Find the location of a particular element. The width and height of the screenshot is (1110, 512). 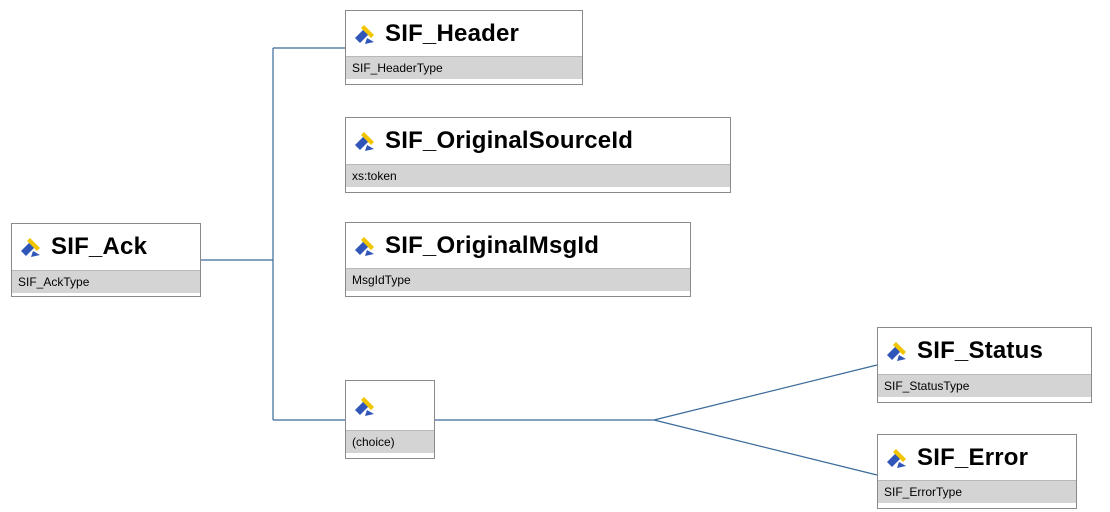

element-header: SIF_Ack is located at coordinates (106, 247).